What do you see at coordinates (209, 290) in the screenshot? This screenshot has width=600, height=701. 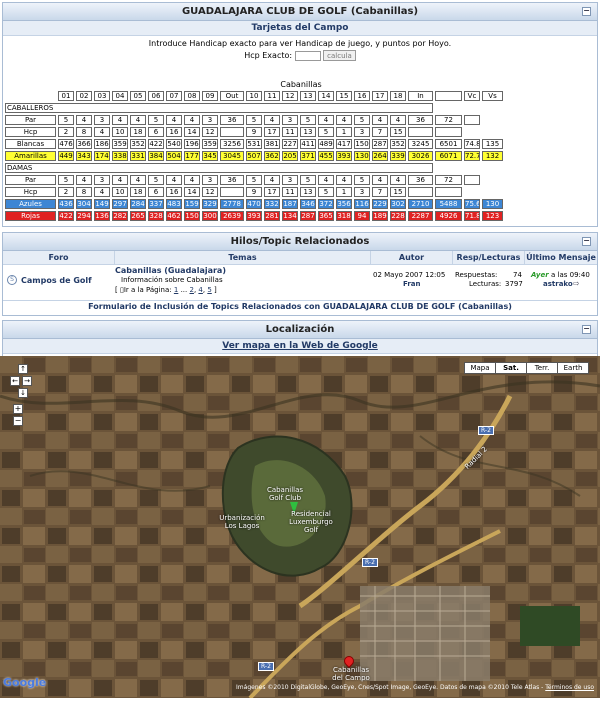 I see `page-link: 5` at bounding box center [209, 290].